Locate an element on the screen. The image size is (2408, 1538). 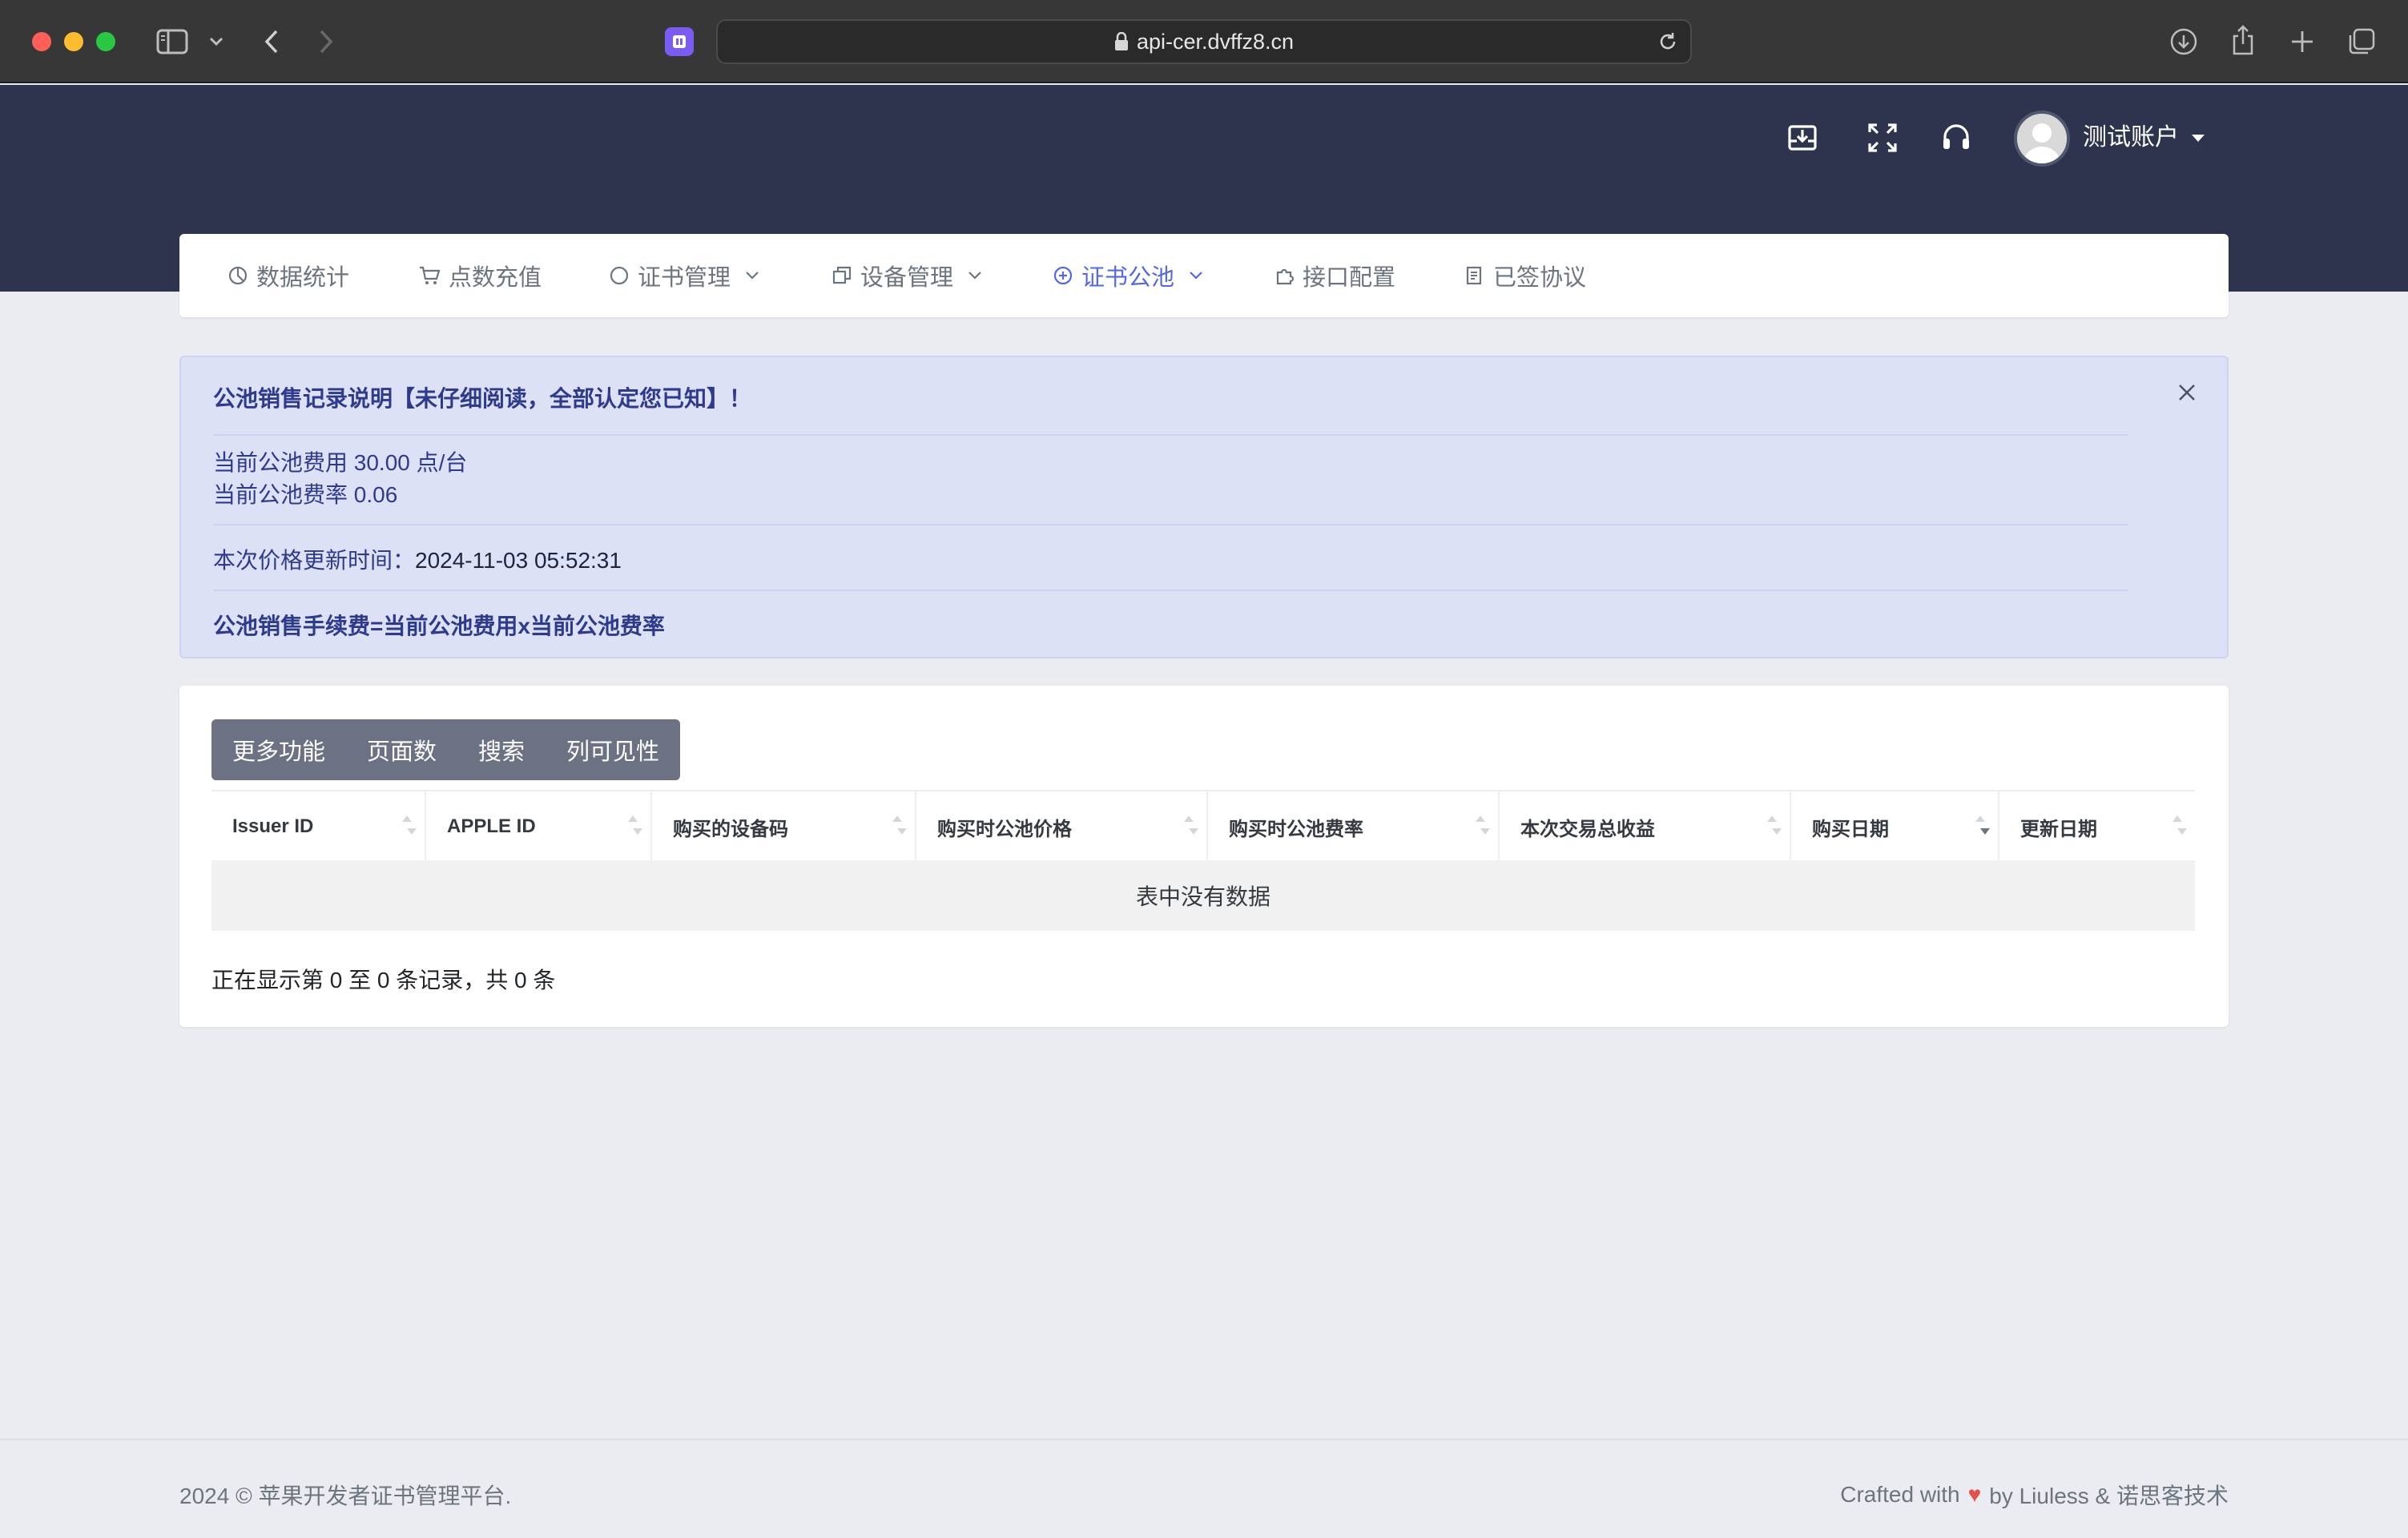
pie-chart-icon is located at coordinates (238, 275).